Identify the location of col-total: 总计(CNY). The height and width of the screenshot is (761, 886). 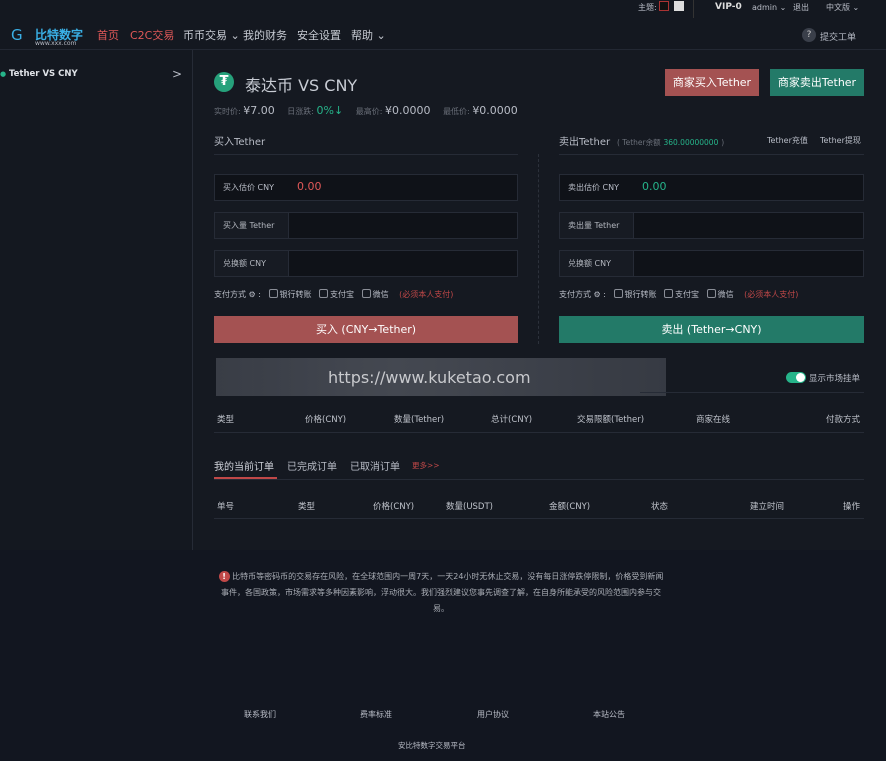
(512, 420).